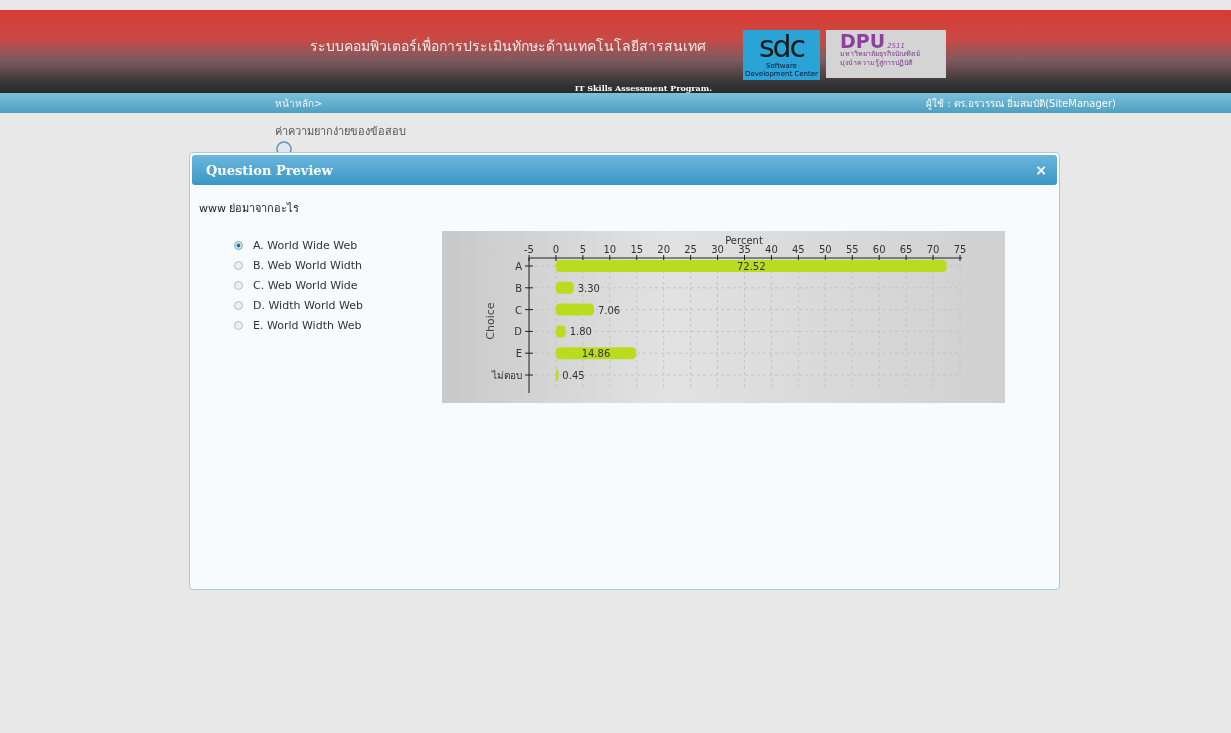 The height and width of the screenshot is (733, 1231). Describe the element at coordinates (744, 240) in the screenshot. I see `axis-title: Percent` at that location.